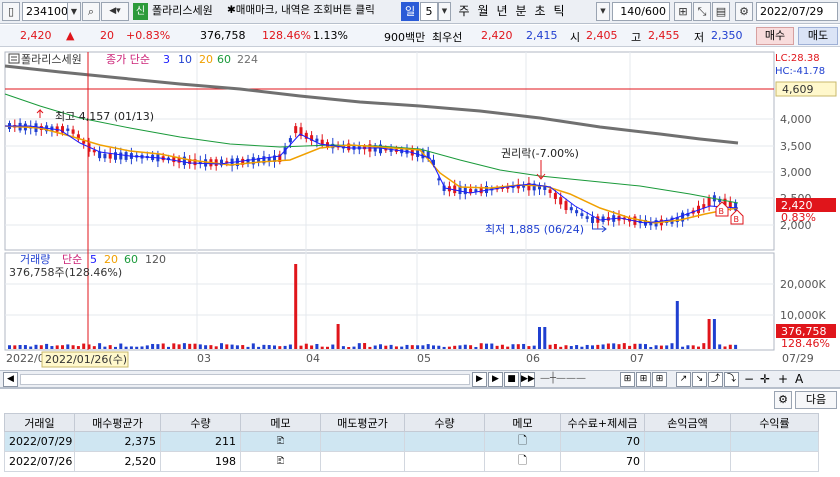 Image resolution: width=840 pixels, height=477 pixels. I want to click on scroll-track, so click(245, 379).